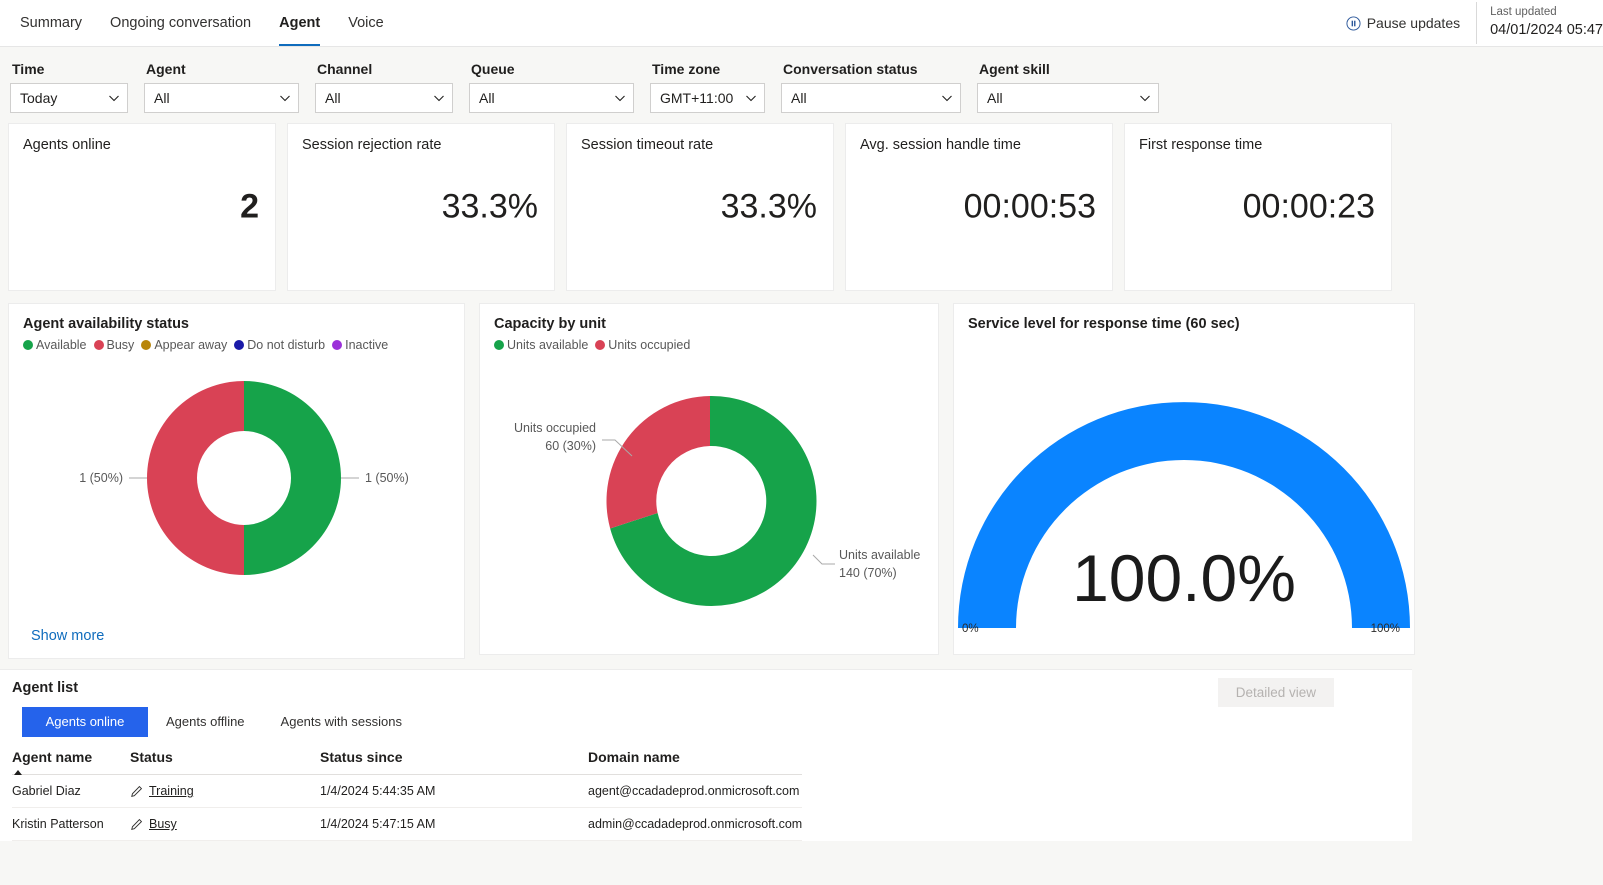 The height and width of the screenshot is (885, 1603). I want to click on donut-label-units-occupied: Units occupied, so click(555, 428).